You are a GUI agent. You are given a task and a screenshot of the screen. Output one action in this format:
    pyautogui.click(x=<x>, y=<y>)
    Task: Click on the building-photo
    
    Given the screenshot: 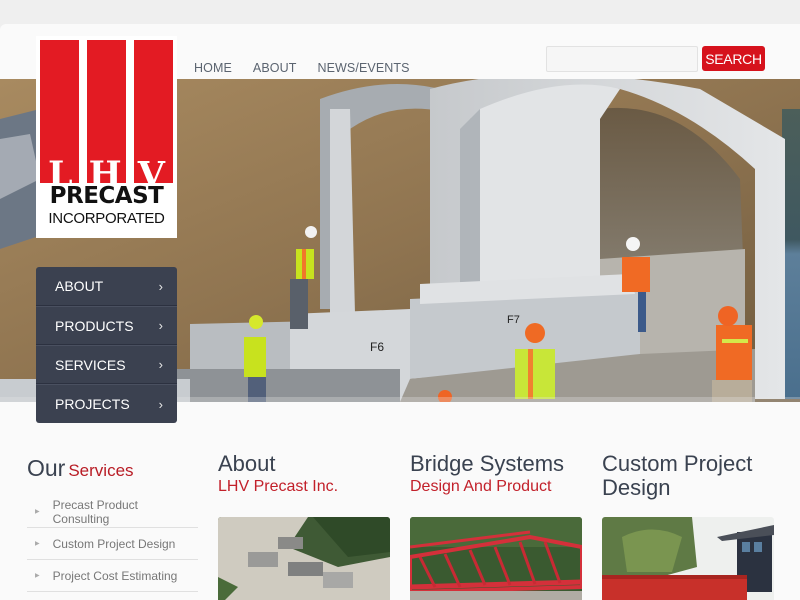 What is the action you would take?
    pyautogui.click(x=688, y=558)
    